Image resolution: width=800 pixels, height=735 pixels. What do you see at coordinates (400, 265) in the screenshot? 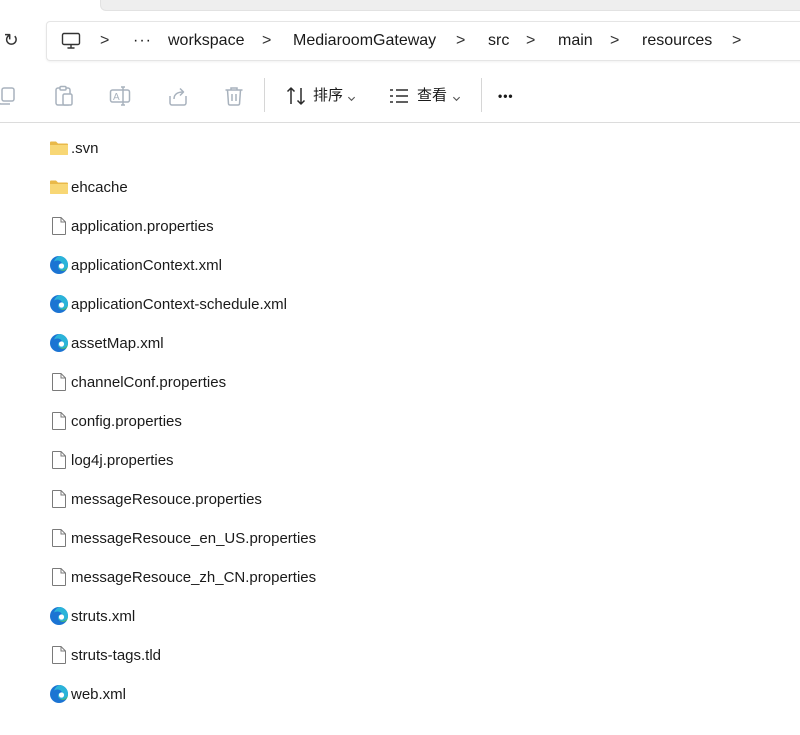
I see `list-item: applicationContext.xml` at bounding box center [400, 265].